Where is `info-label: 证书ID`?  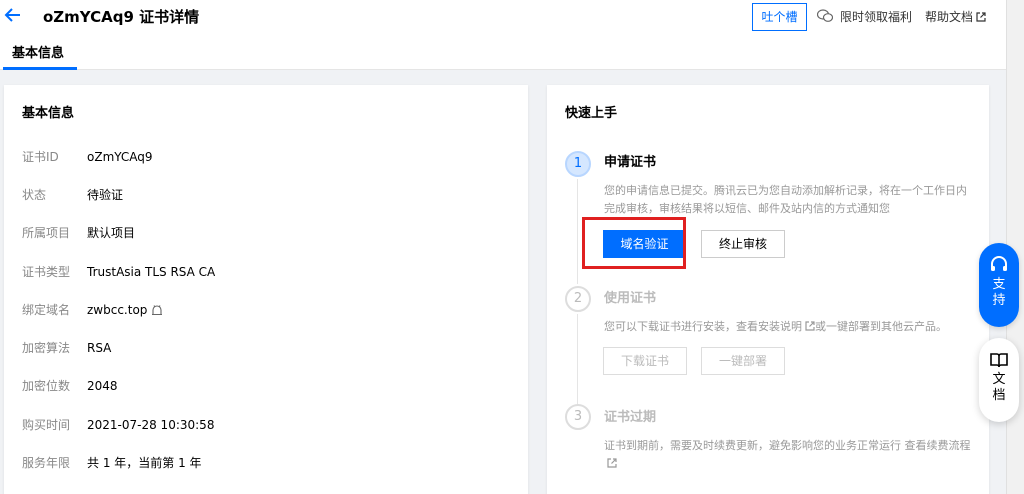
info-label: 证书ID is located at coordinates (40, 157).